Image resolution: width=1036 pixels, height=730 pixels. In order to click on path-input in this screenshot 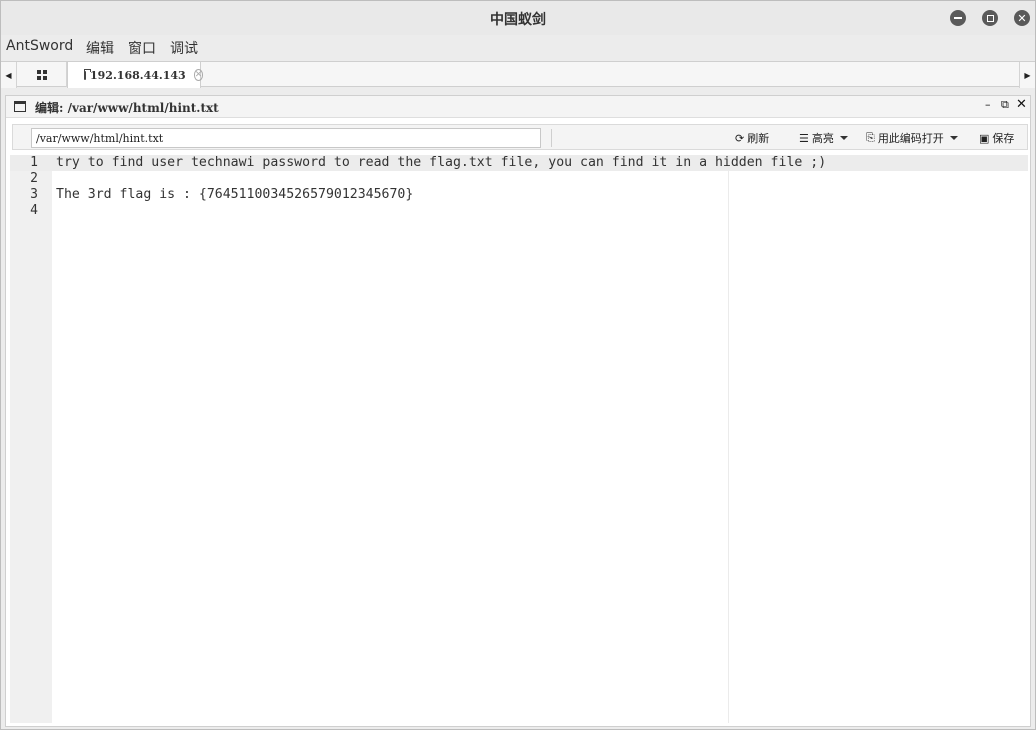, I will do `click(286, 138)`.